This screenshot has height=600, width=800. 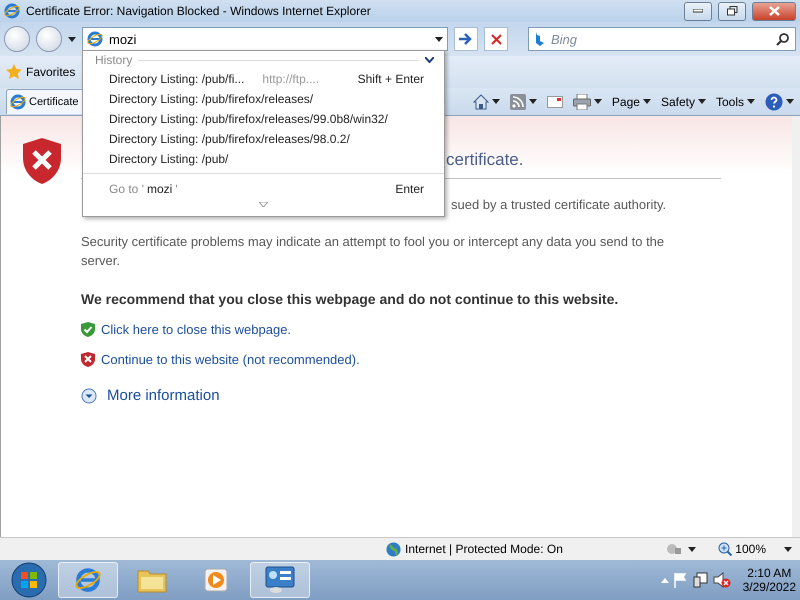 What do you see at coordinates (14, 72) in the screenshot?
I see `star-icon` at bounding box center [14, 72].